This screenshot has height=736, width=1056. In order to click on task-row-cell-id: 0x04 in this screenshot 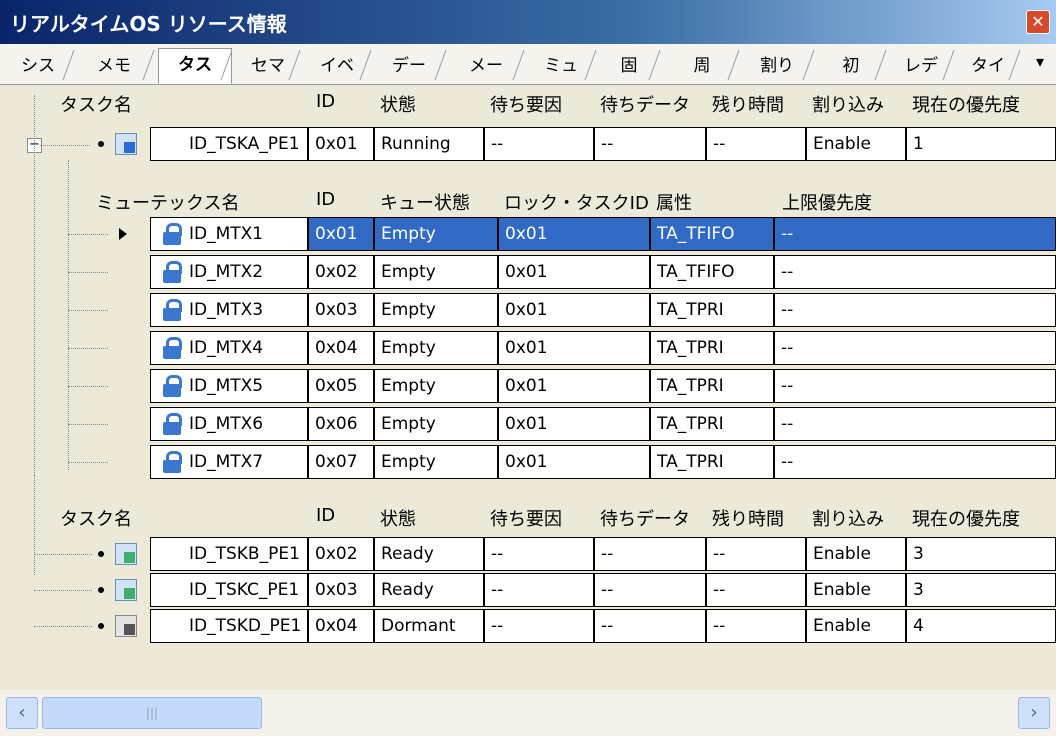, I will do `click(341, 626)`.